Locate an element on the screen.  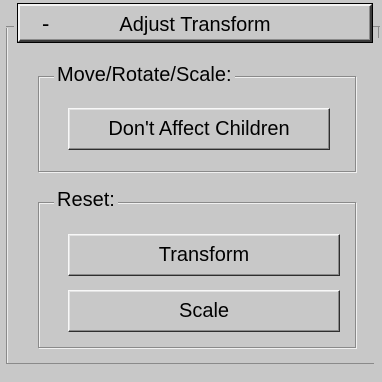
frame-corner-left is located at coordinates (10, 26).